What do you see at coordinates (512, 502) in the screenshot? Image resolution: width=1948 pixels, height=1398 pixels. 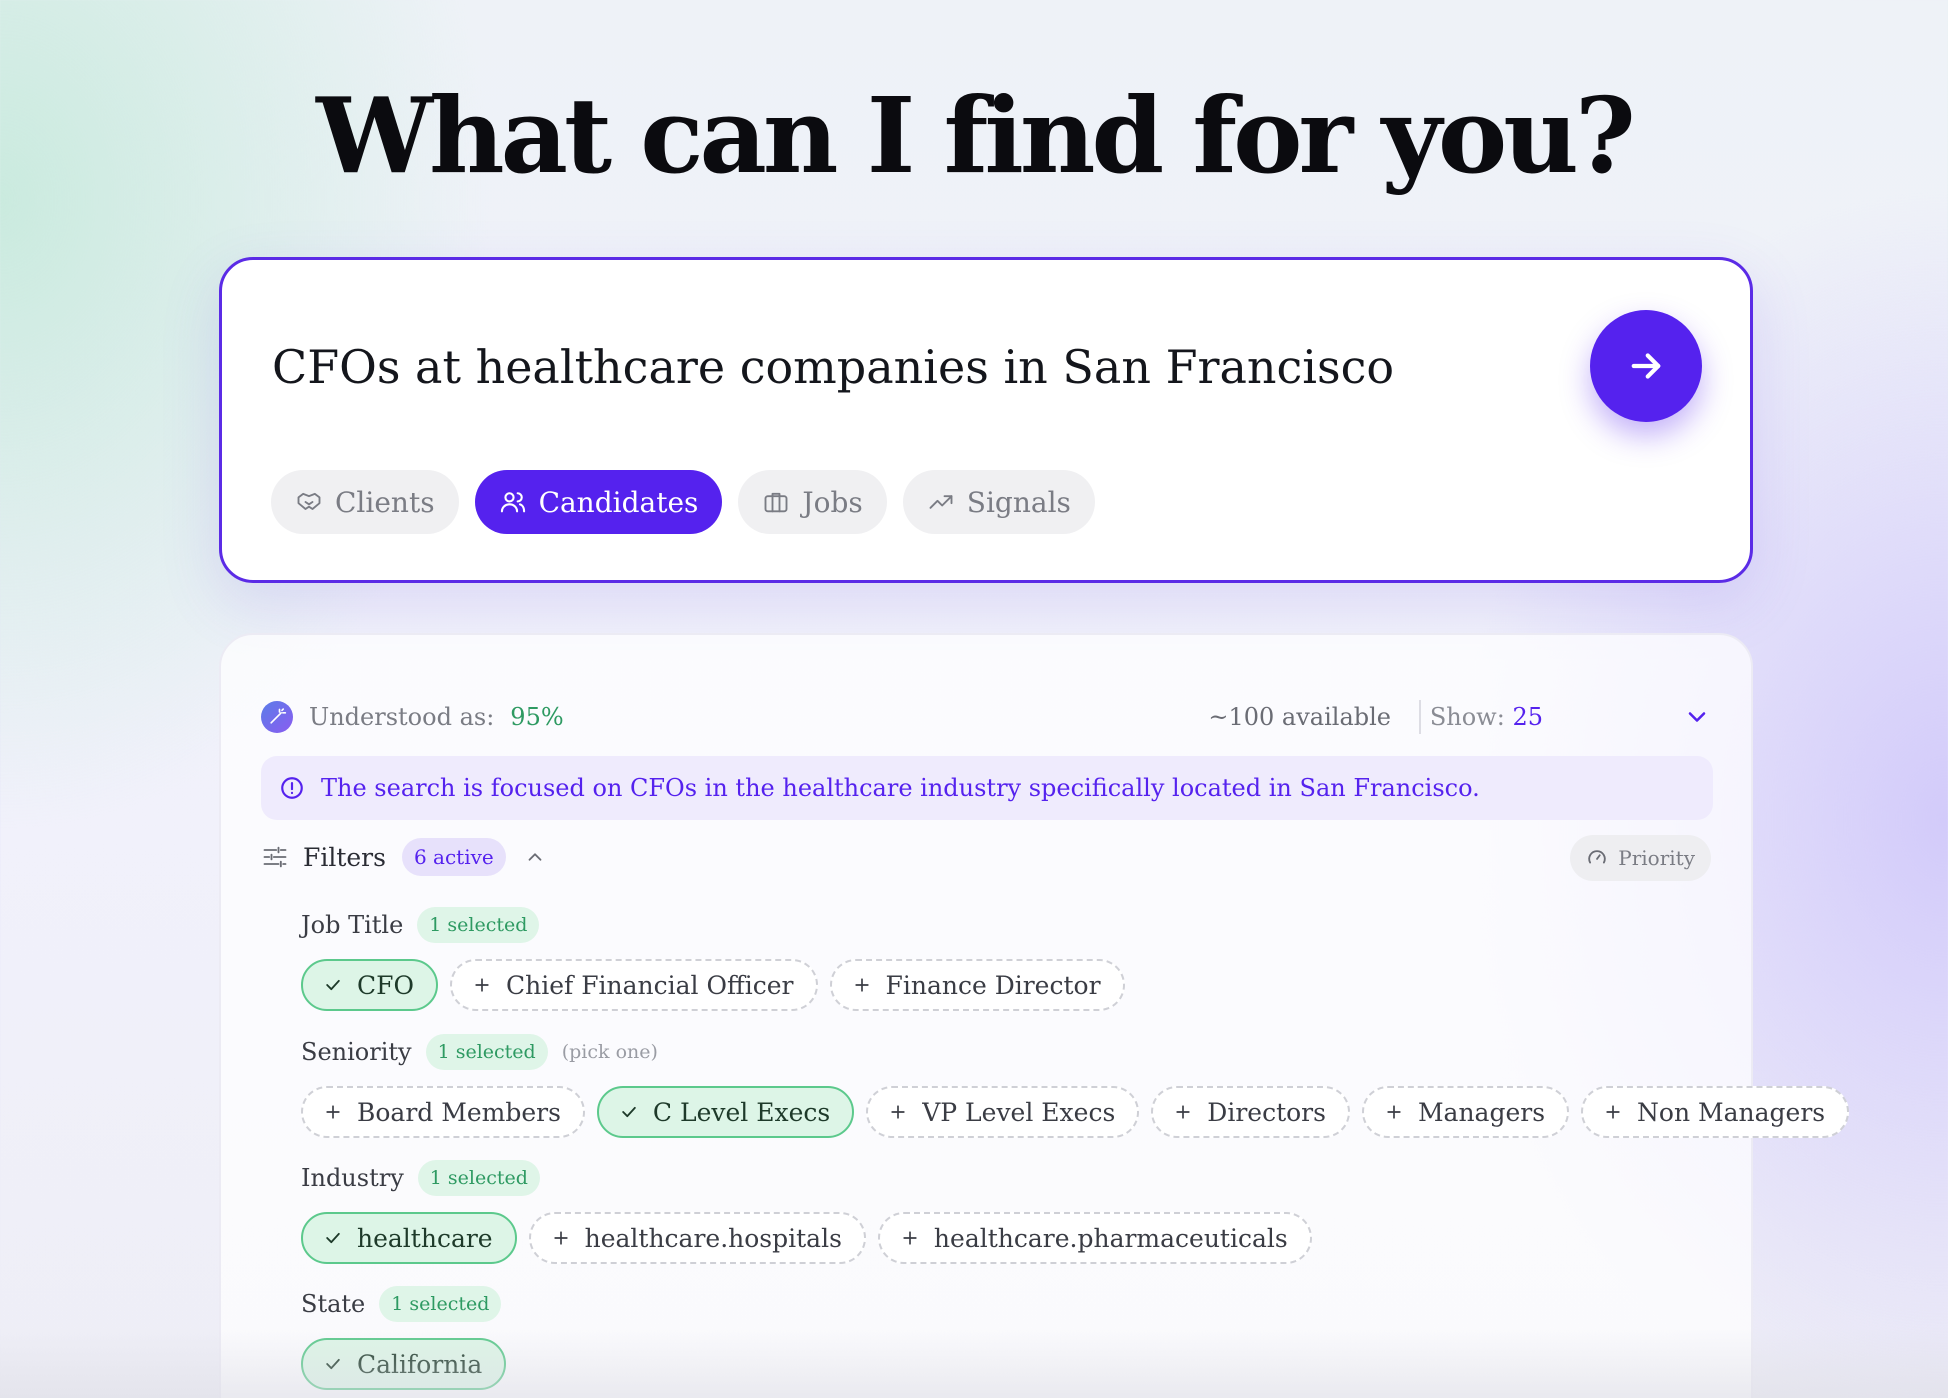 I see `users-icon` at bounding box center [512, 502].